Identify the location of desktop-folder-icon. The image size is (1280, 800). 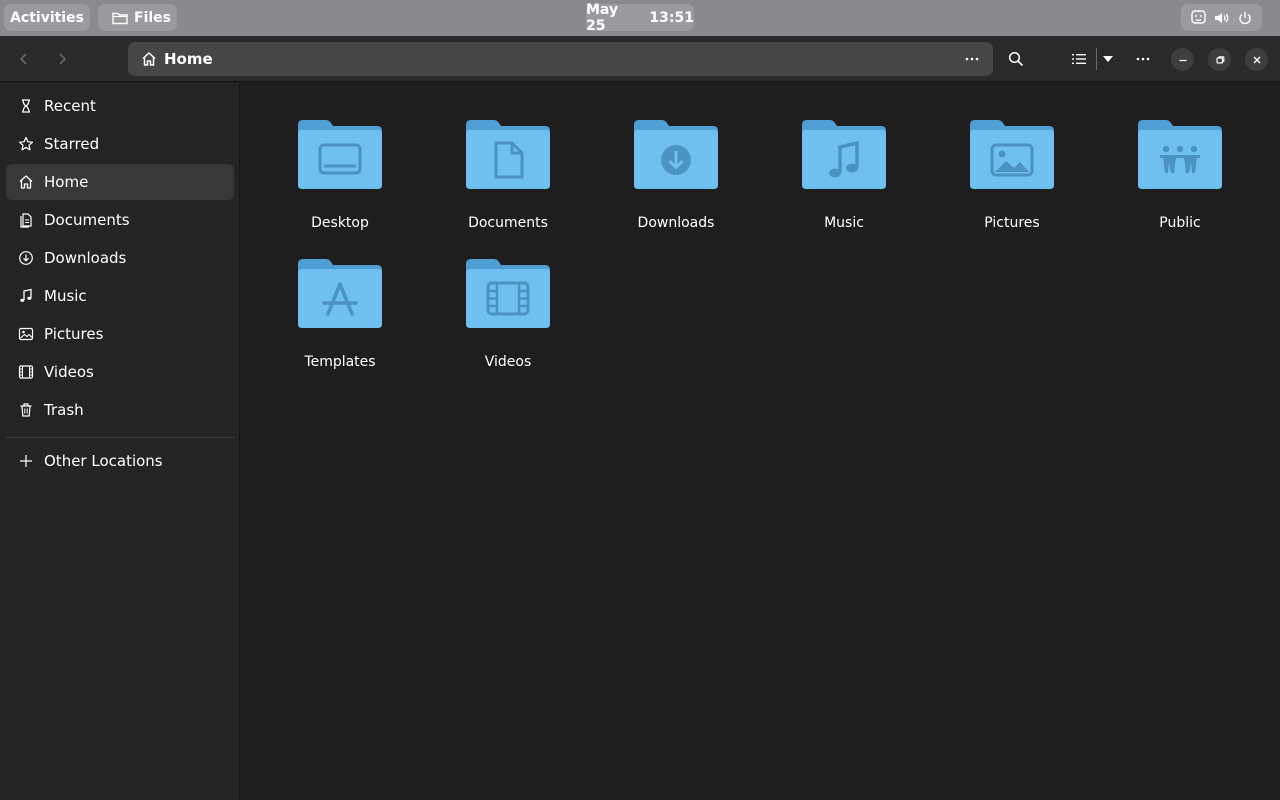
(340, 154).